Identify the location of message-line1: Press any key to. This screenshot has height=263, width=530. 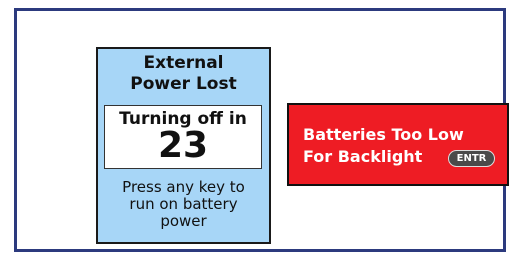
(183, 187).